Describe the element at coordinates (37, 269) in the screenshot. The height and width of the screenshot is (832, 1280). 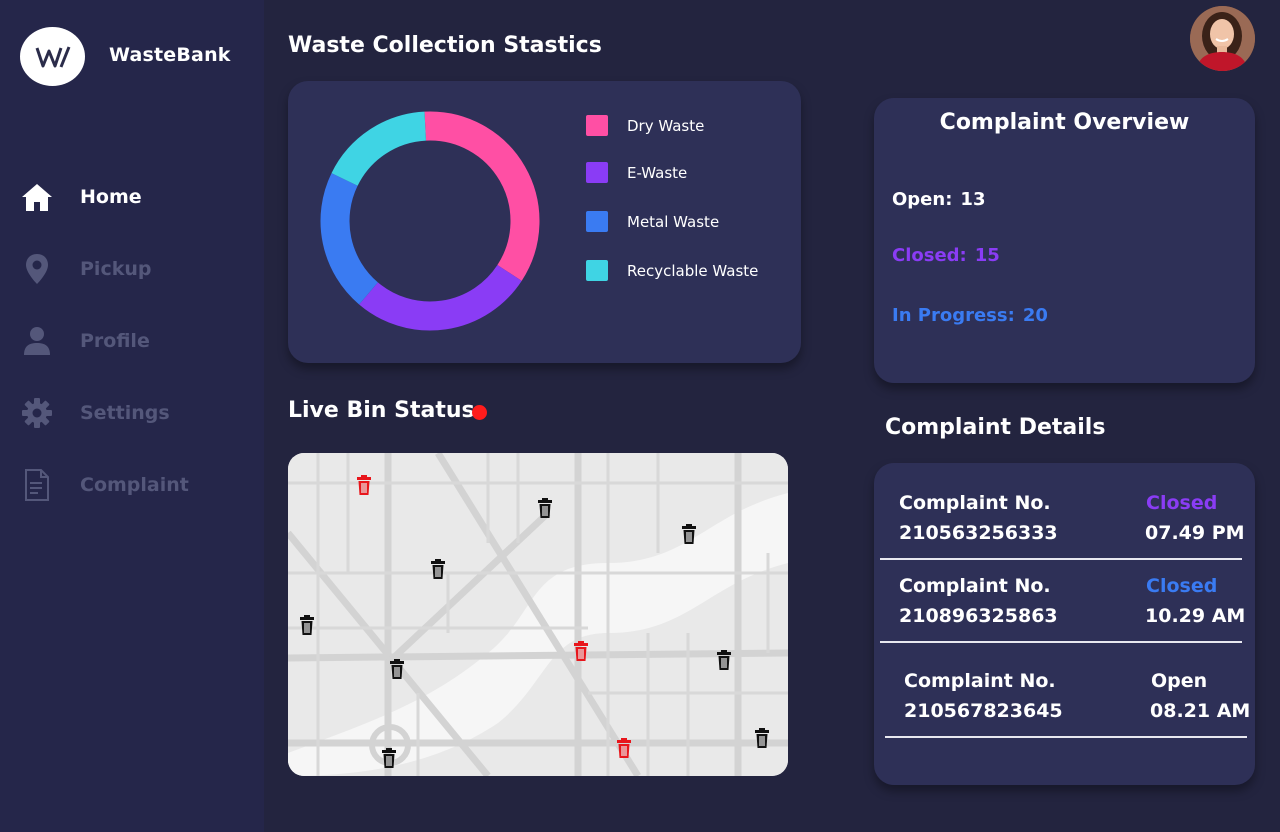
I see `location-pin-icon` at that location.